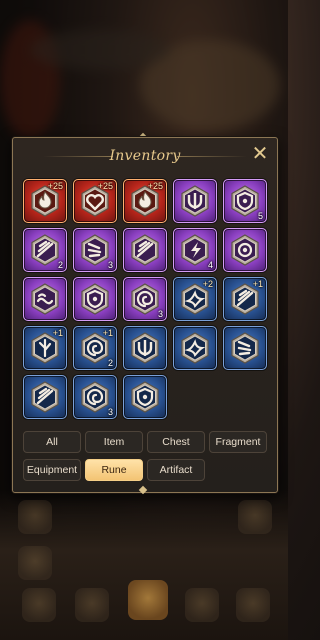  I want to click on rune-slot: +1 2, so click(95, 348).